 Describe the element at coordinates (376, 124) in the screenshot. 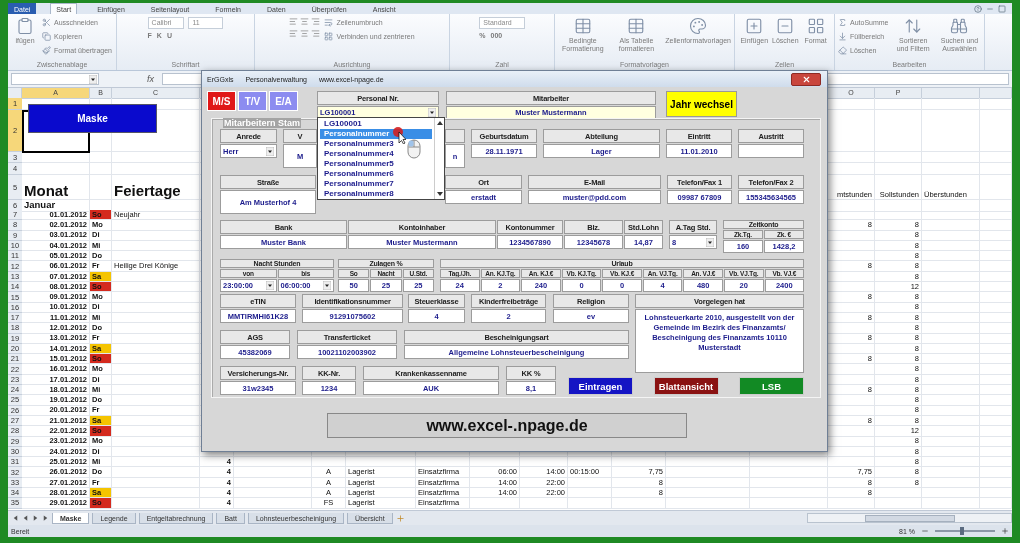

I see `dropdown-option: LG100001` at that location.